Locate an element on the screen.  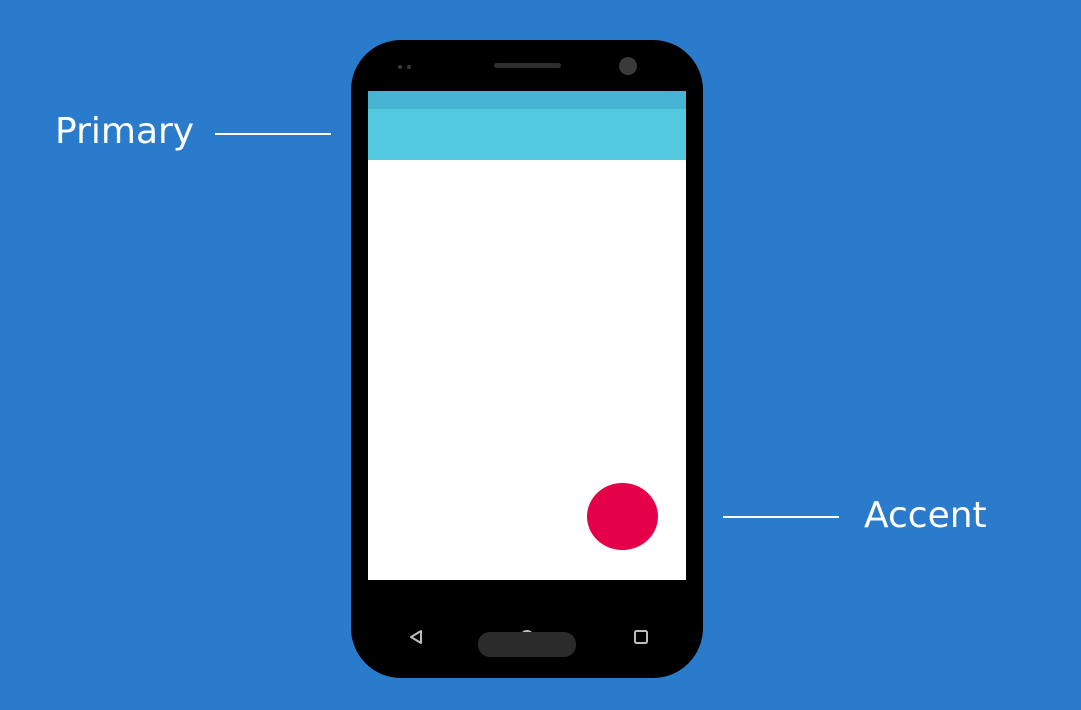
accent-connector-line is located at coordinates (781, 517).